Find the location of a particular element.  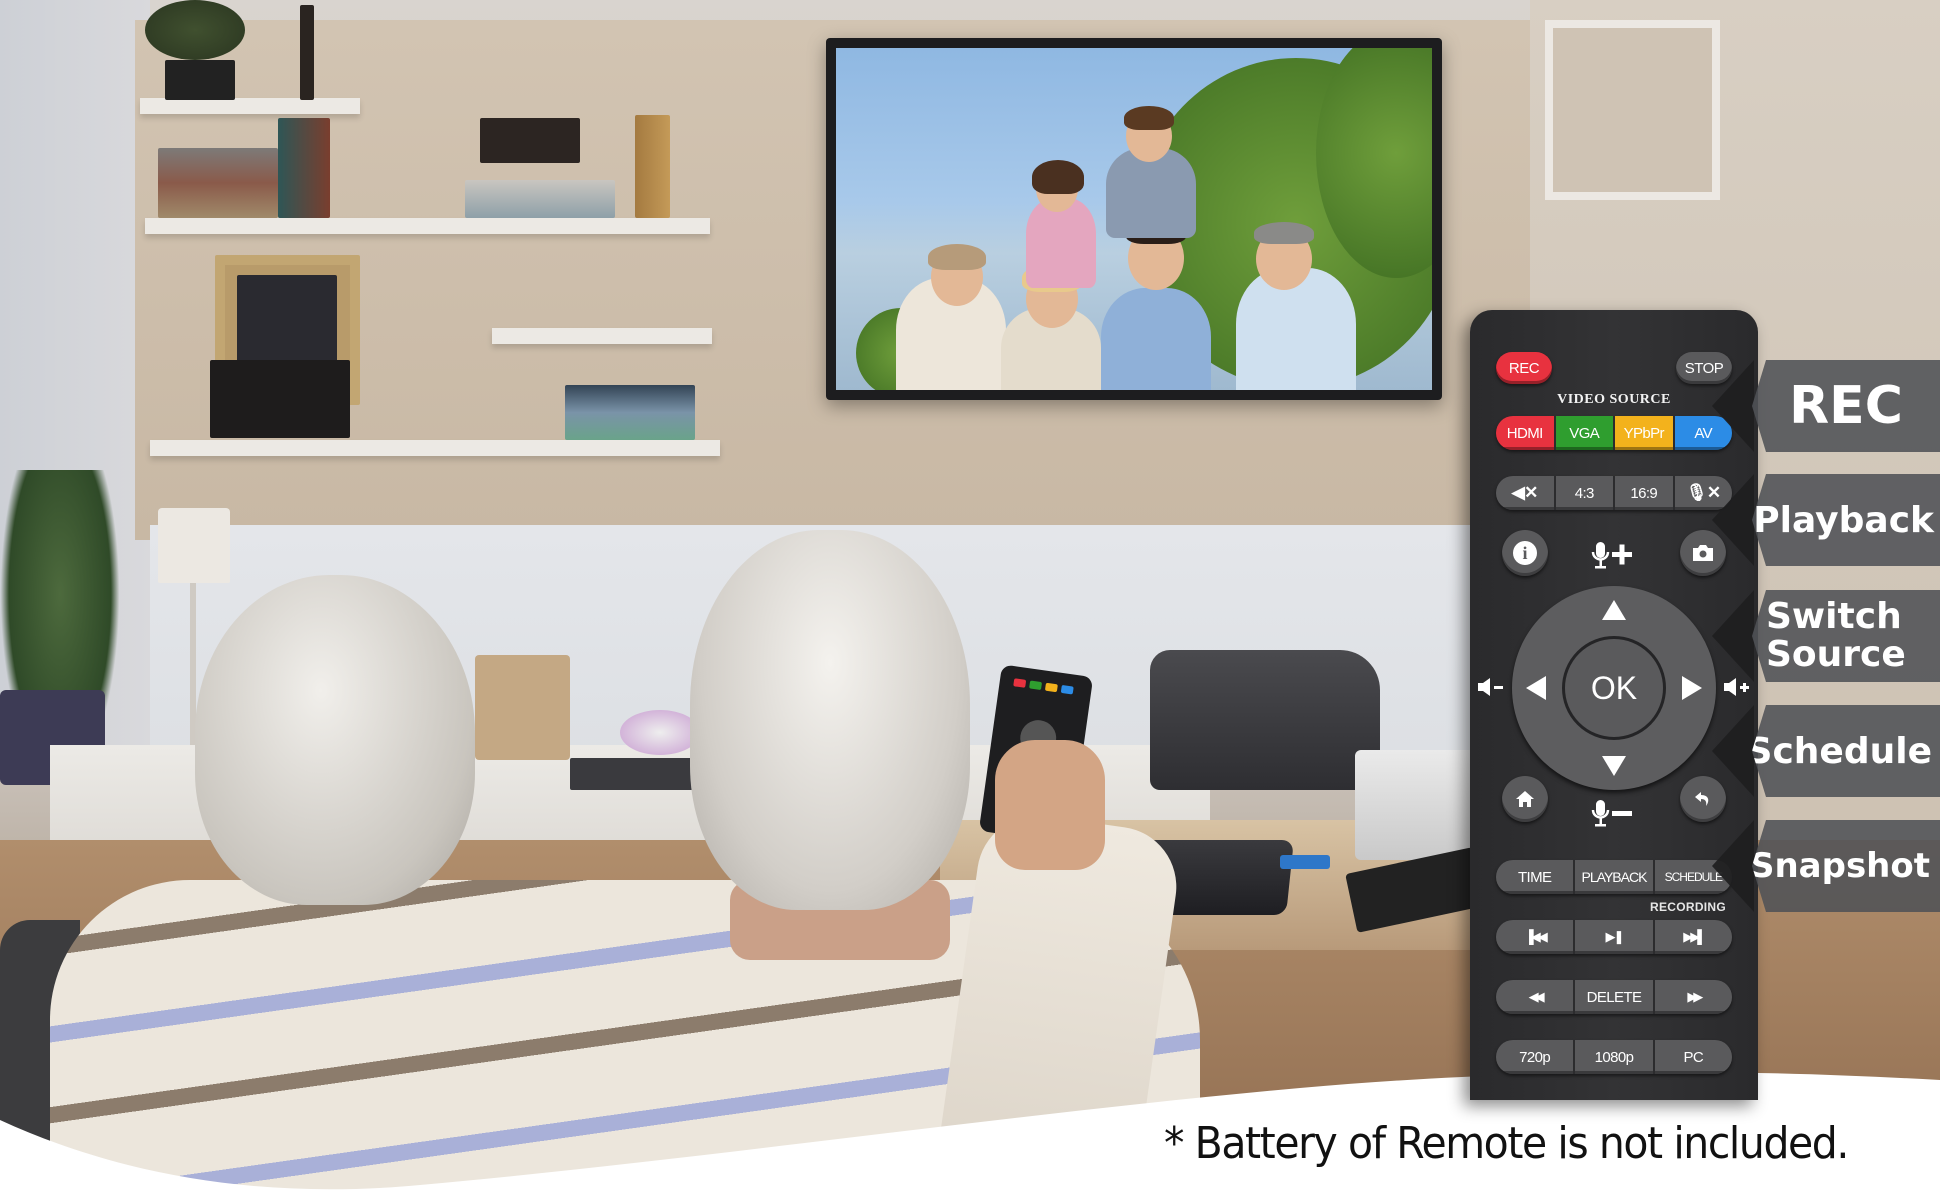

fast-forward-button: ▶▶ is located at coordinates (1693, 997).